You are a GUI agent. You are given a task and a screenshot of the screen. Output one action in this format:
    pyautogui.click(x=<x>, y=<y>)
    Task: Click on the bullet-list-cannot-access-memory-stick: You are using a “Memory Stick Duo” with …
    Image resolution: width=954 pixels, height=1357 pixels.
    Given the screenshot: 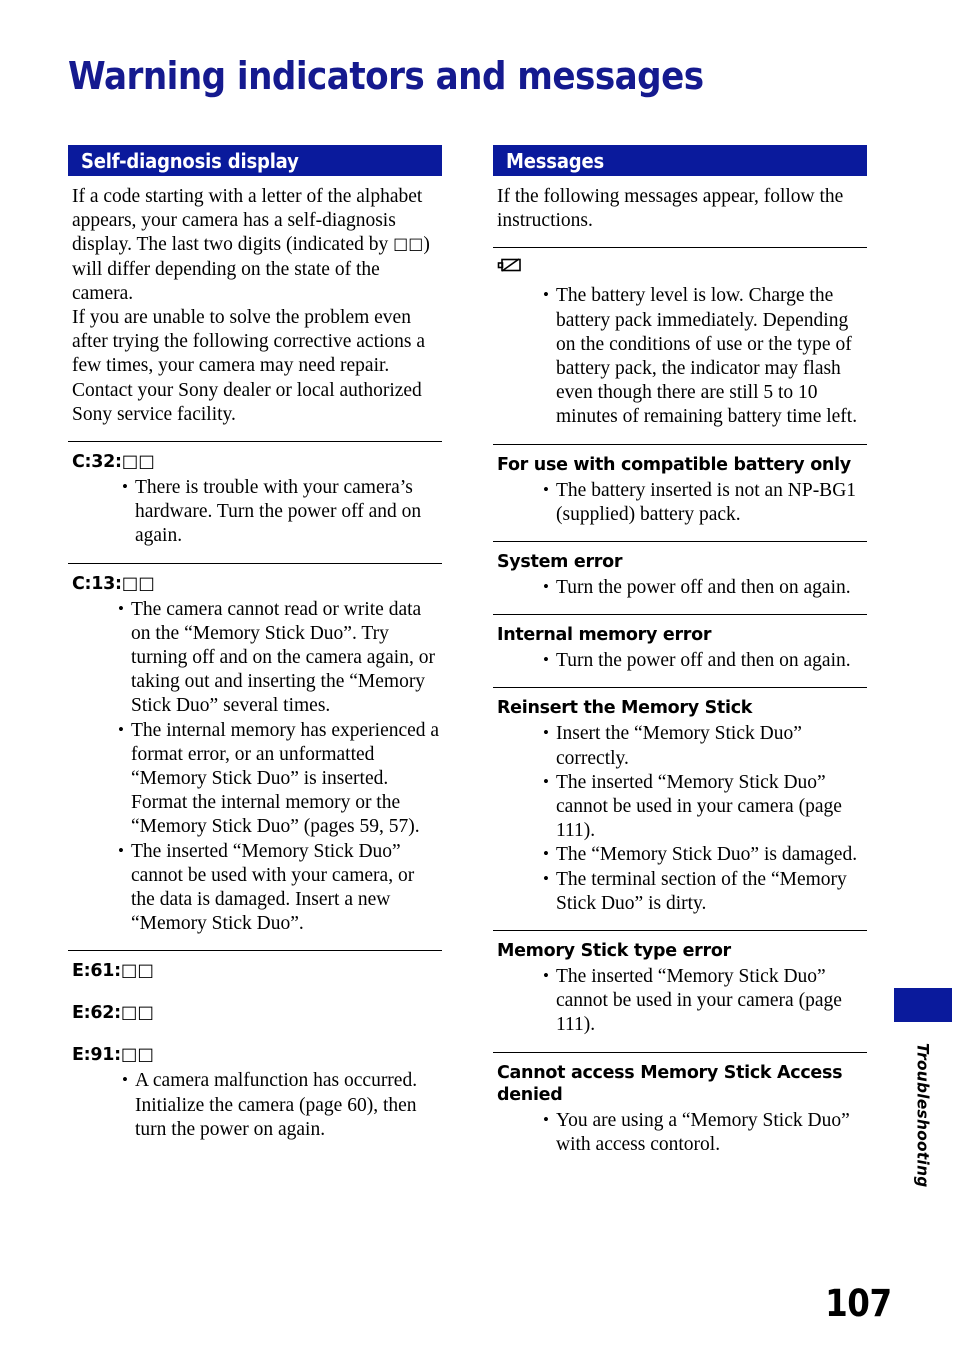 What is the action you would take?
    pyautogui.click(x=680, y=1132)
    